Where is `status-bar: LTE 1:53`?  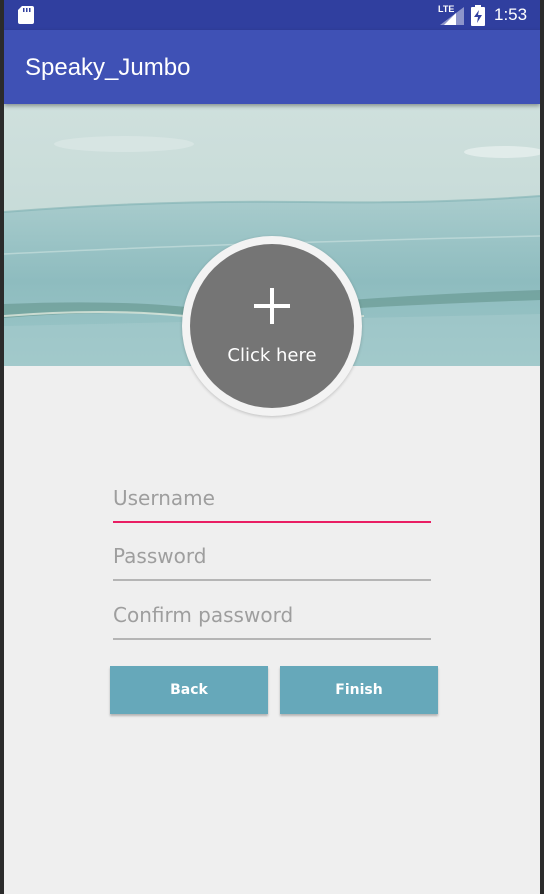
status-bar: LTE 1:53 is located at coordinates (272, 15).